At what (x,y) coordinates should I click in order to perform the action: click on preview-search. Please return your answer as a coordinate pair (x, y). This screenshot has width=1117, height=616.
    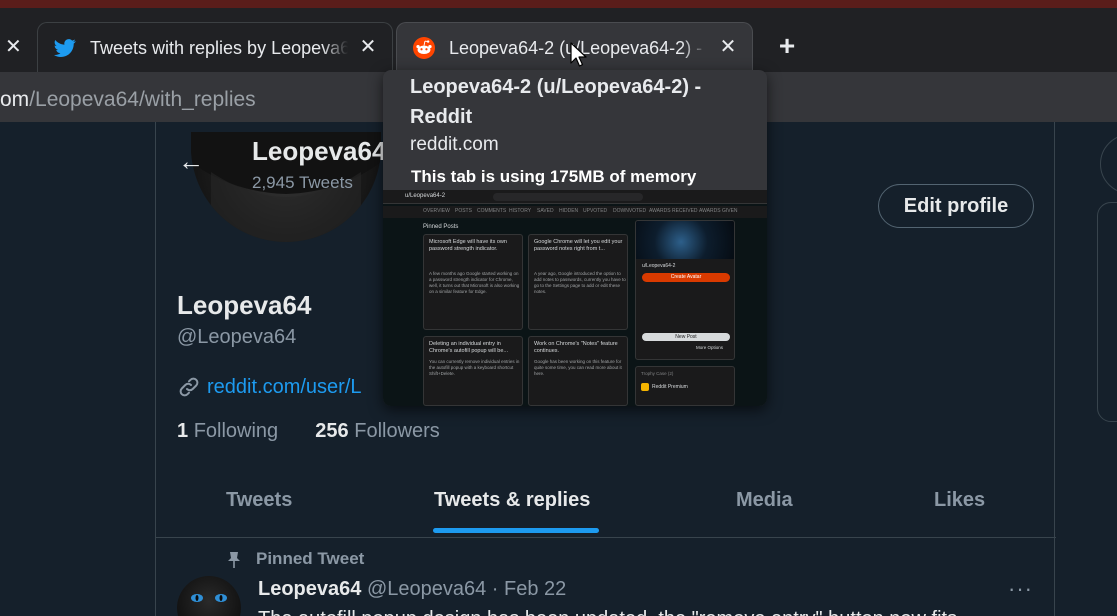
    Looking at the image, I should click on (568, 197).